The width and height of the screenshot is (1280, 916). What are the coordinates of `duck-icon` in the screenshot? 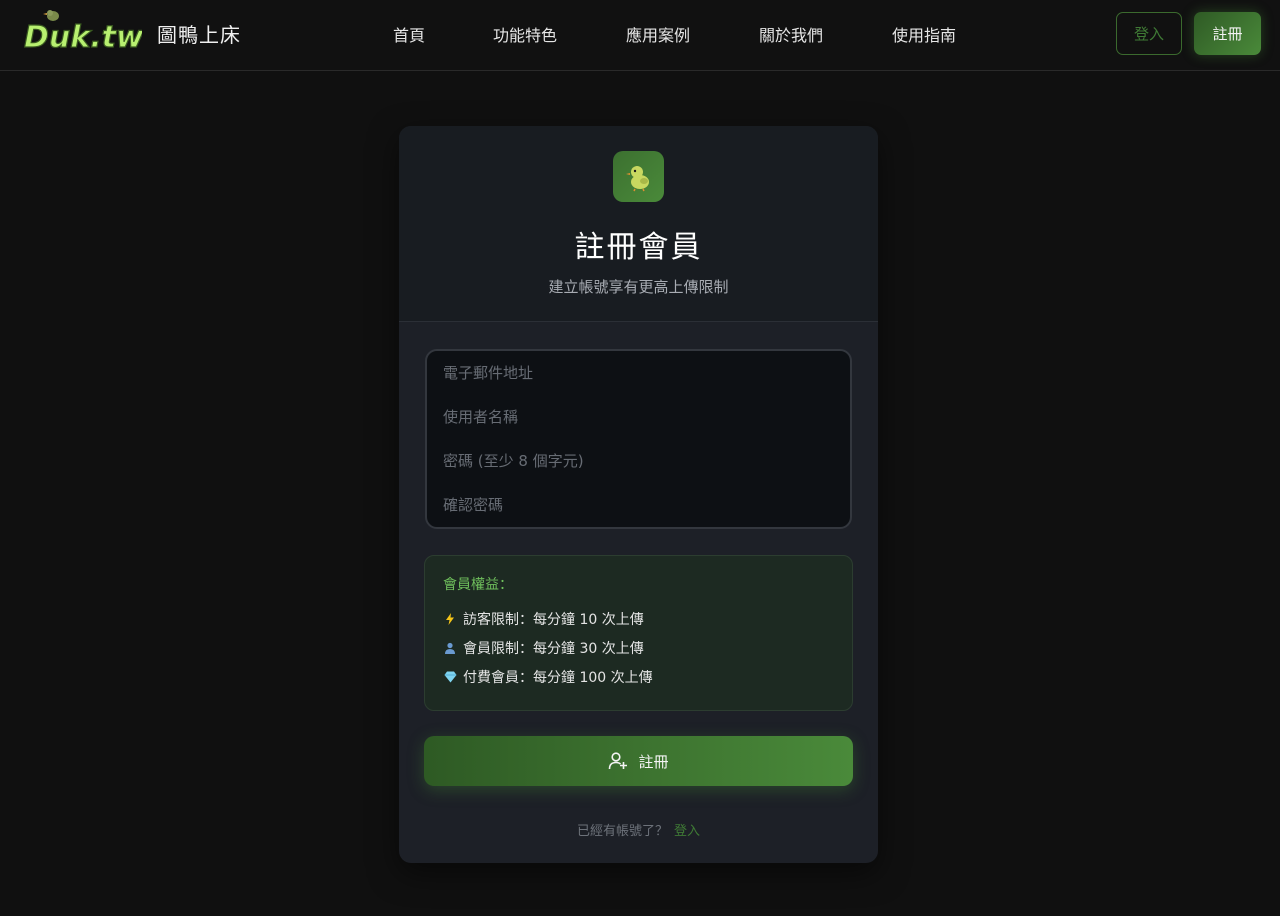 It's located at (638, 176).